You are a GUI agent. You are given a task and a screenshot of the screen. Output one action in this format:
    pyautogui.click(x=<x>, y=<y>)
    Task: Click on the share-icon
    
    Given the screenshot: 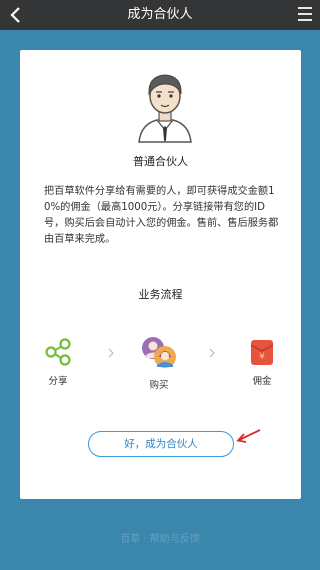 What is the action you would take?
    pyautogui.click(x=58, y=352)
    